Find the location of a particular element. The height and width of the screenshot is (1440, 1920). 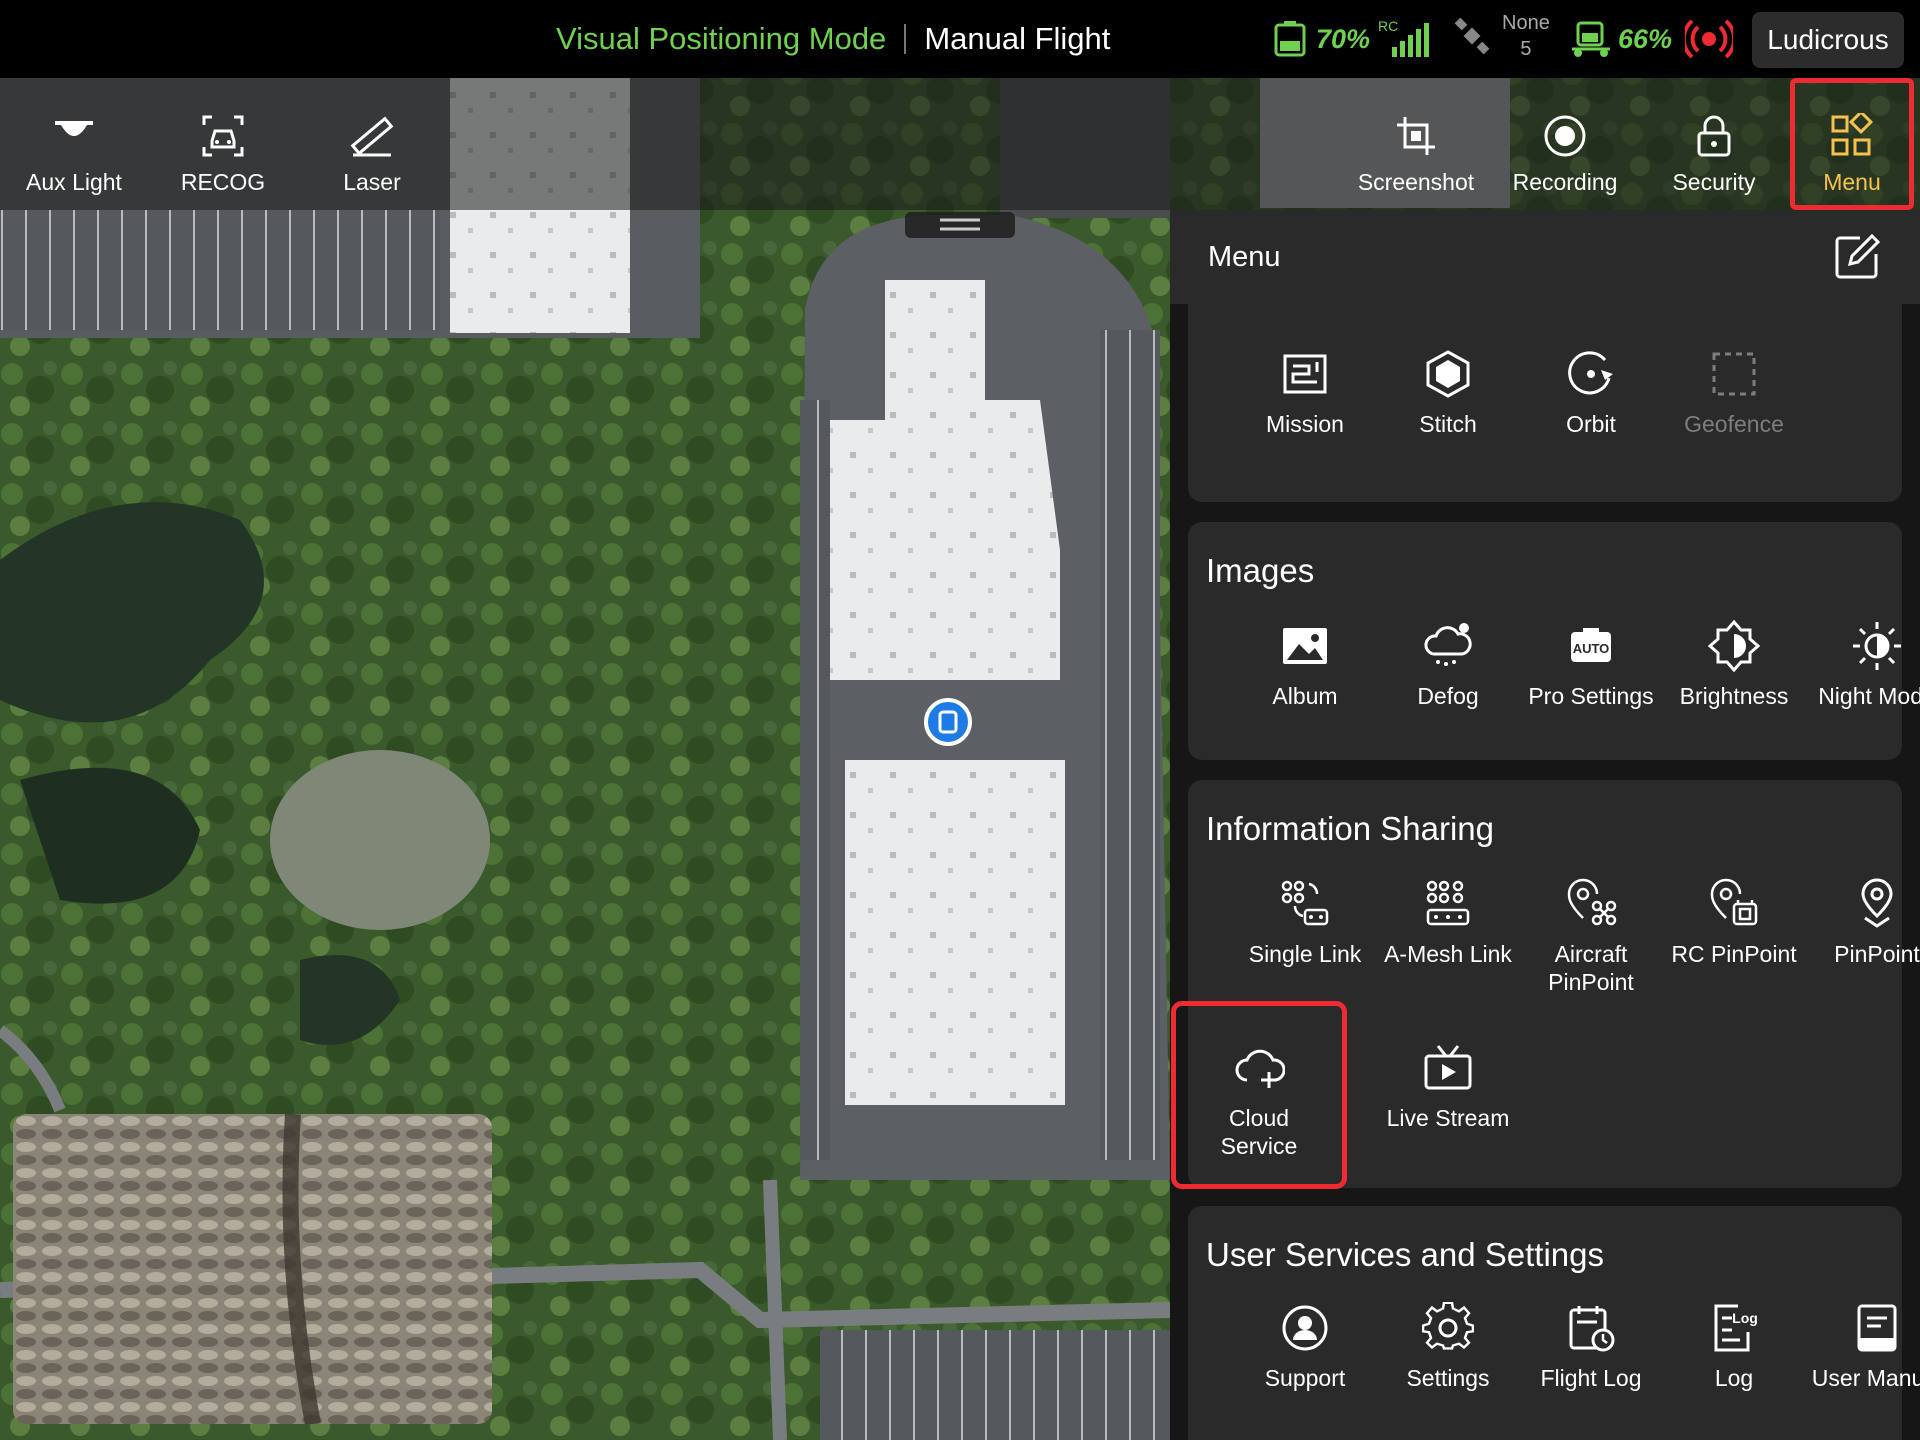

orbit-button: Orbit is located at coordinates (1591, 393).